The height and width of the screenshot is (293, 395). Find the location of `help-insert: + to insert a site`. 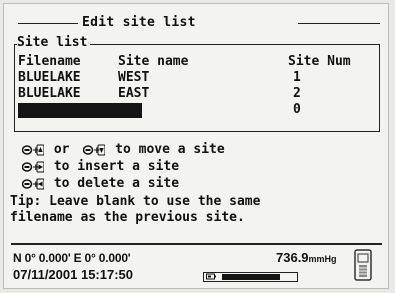

help-insert: + to insert a site is located at coordinates (123, 167).